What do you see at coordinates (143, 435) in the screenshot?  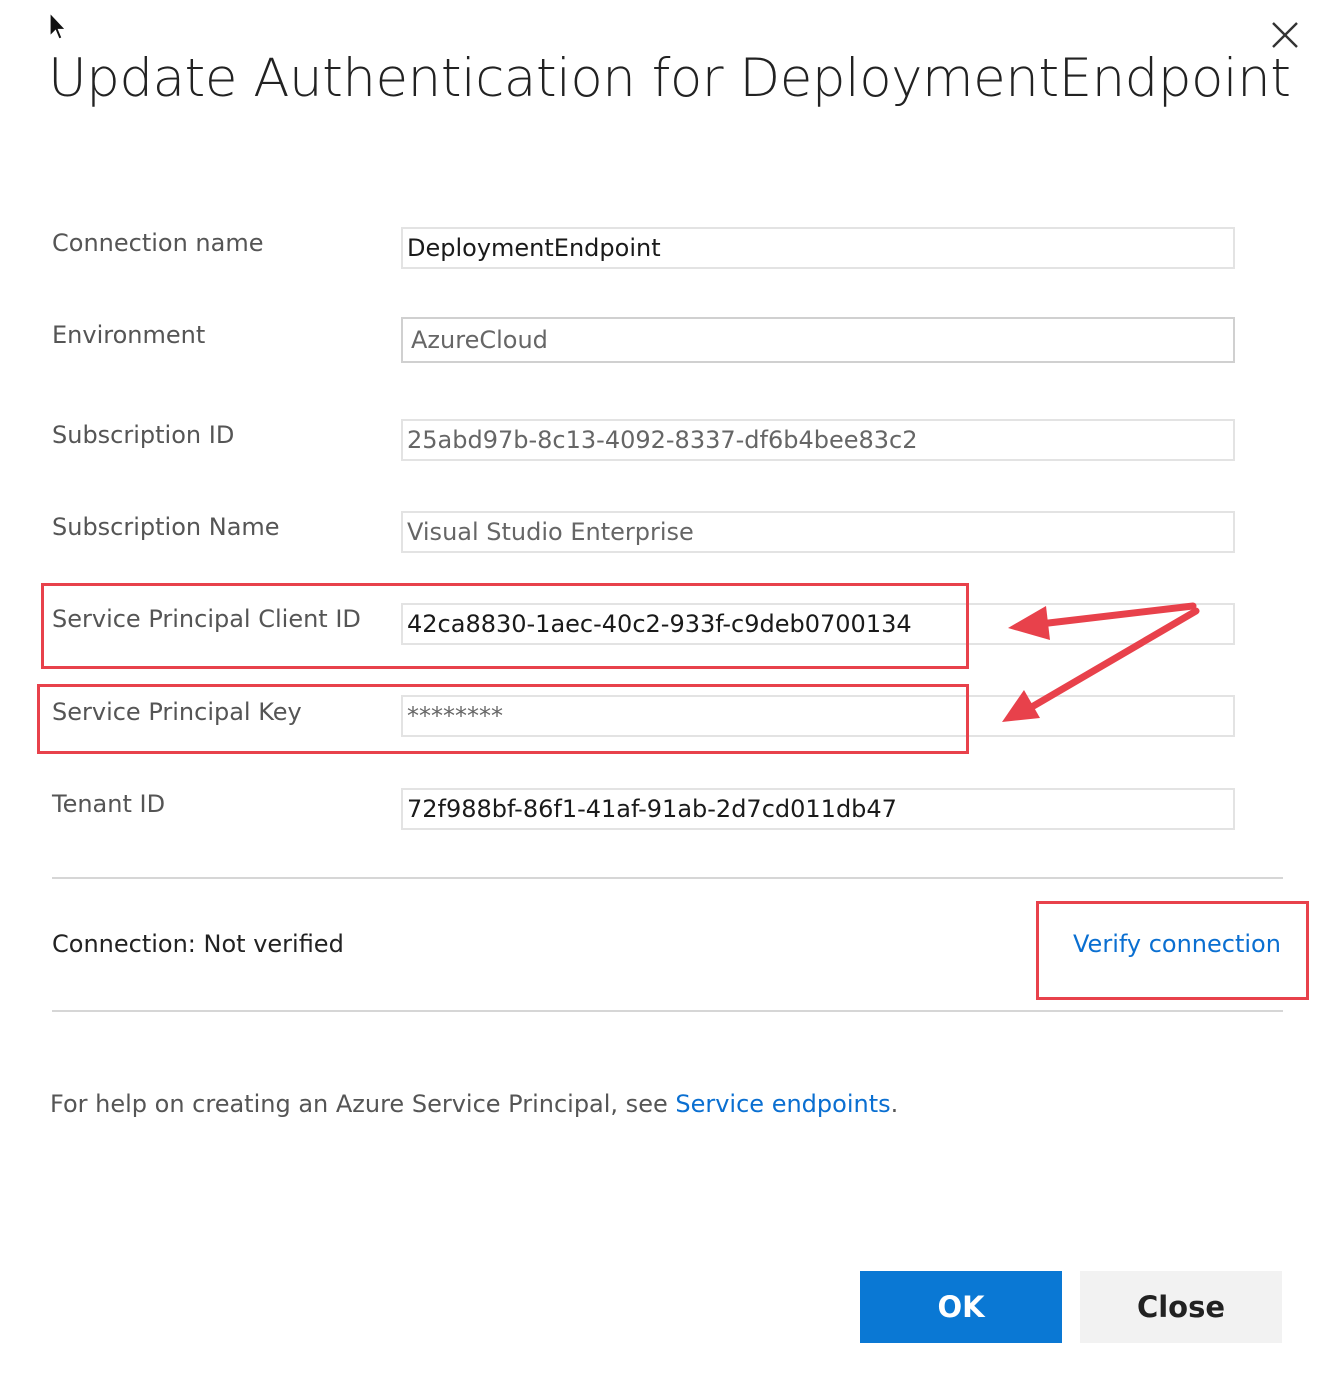 I see `subscription-id-label: Subscription ID` at bounding box center [143, 435].